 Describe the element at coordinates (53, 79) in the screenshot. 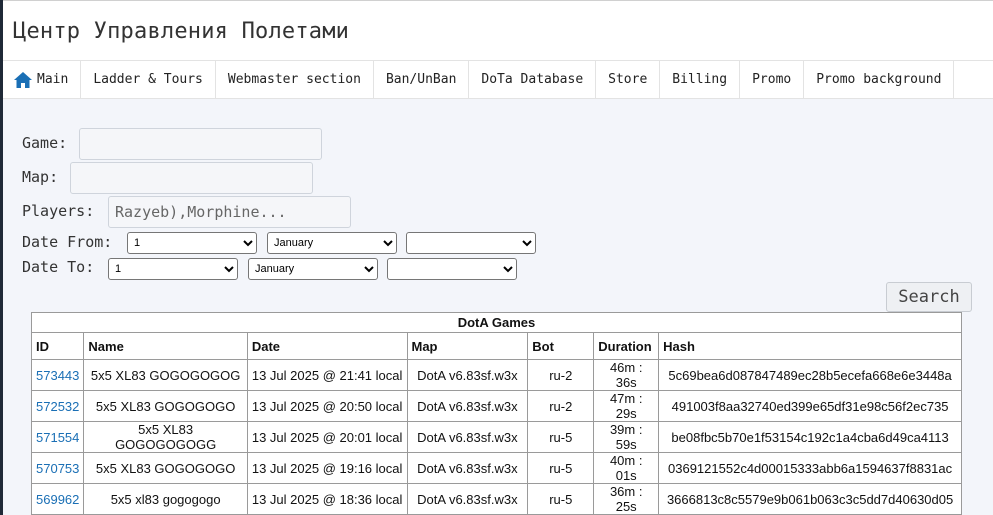

I see `nav-item-label: Main` at that location.